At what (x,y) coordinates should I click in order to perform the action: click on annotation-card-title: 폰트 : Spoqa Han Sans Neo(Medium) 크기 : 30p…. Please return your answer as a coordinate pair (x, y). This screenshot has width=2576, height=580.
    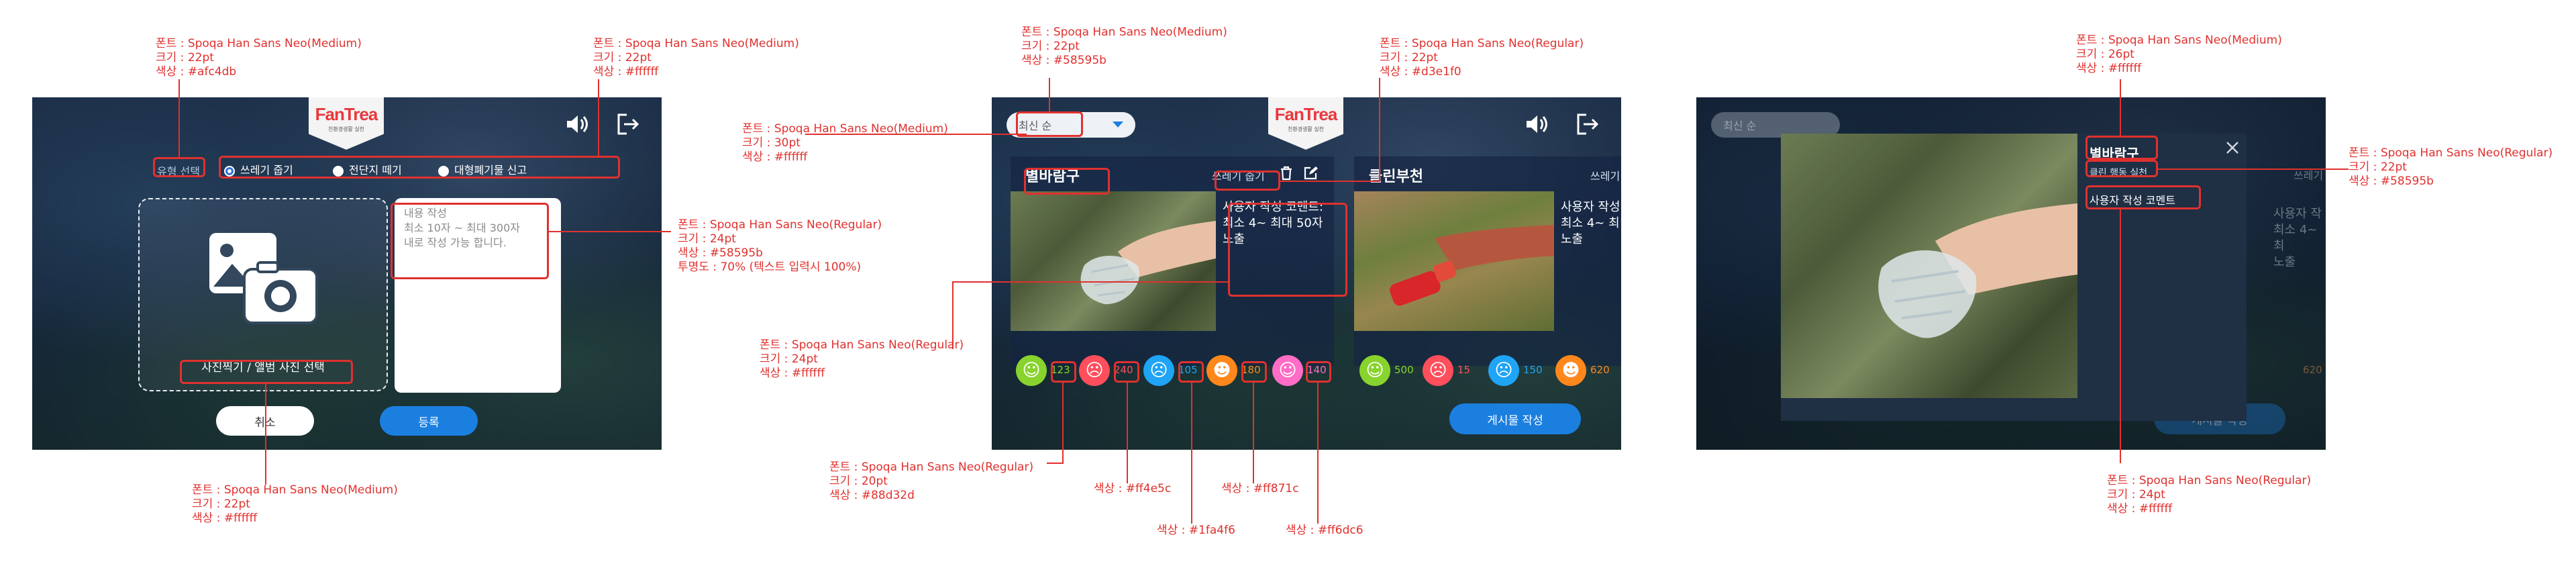
    Looking at the image, I should click on (845, 143).